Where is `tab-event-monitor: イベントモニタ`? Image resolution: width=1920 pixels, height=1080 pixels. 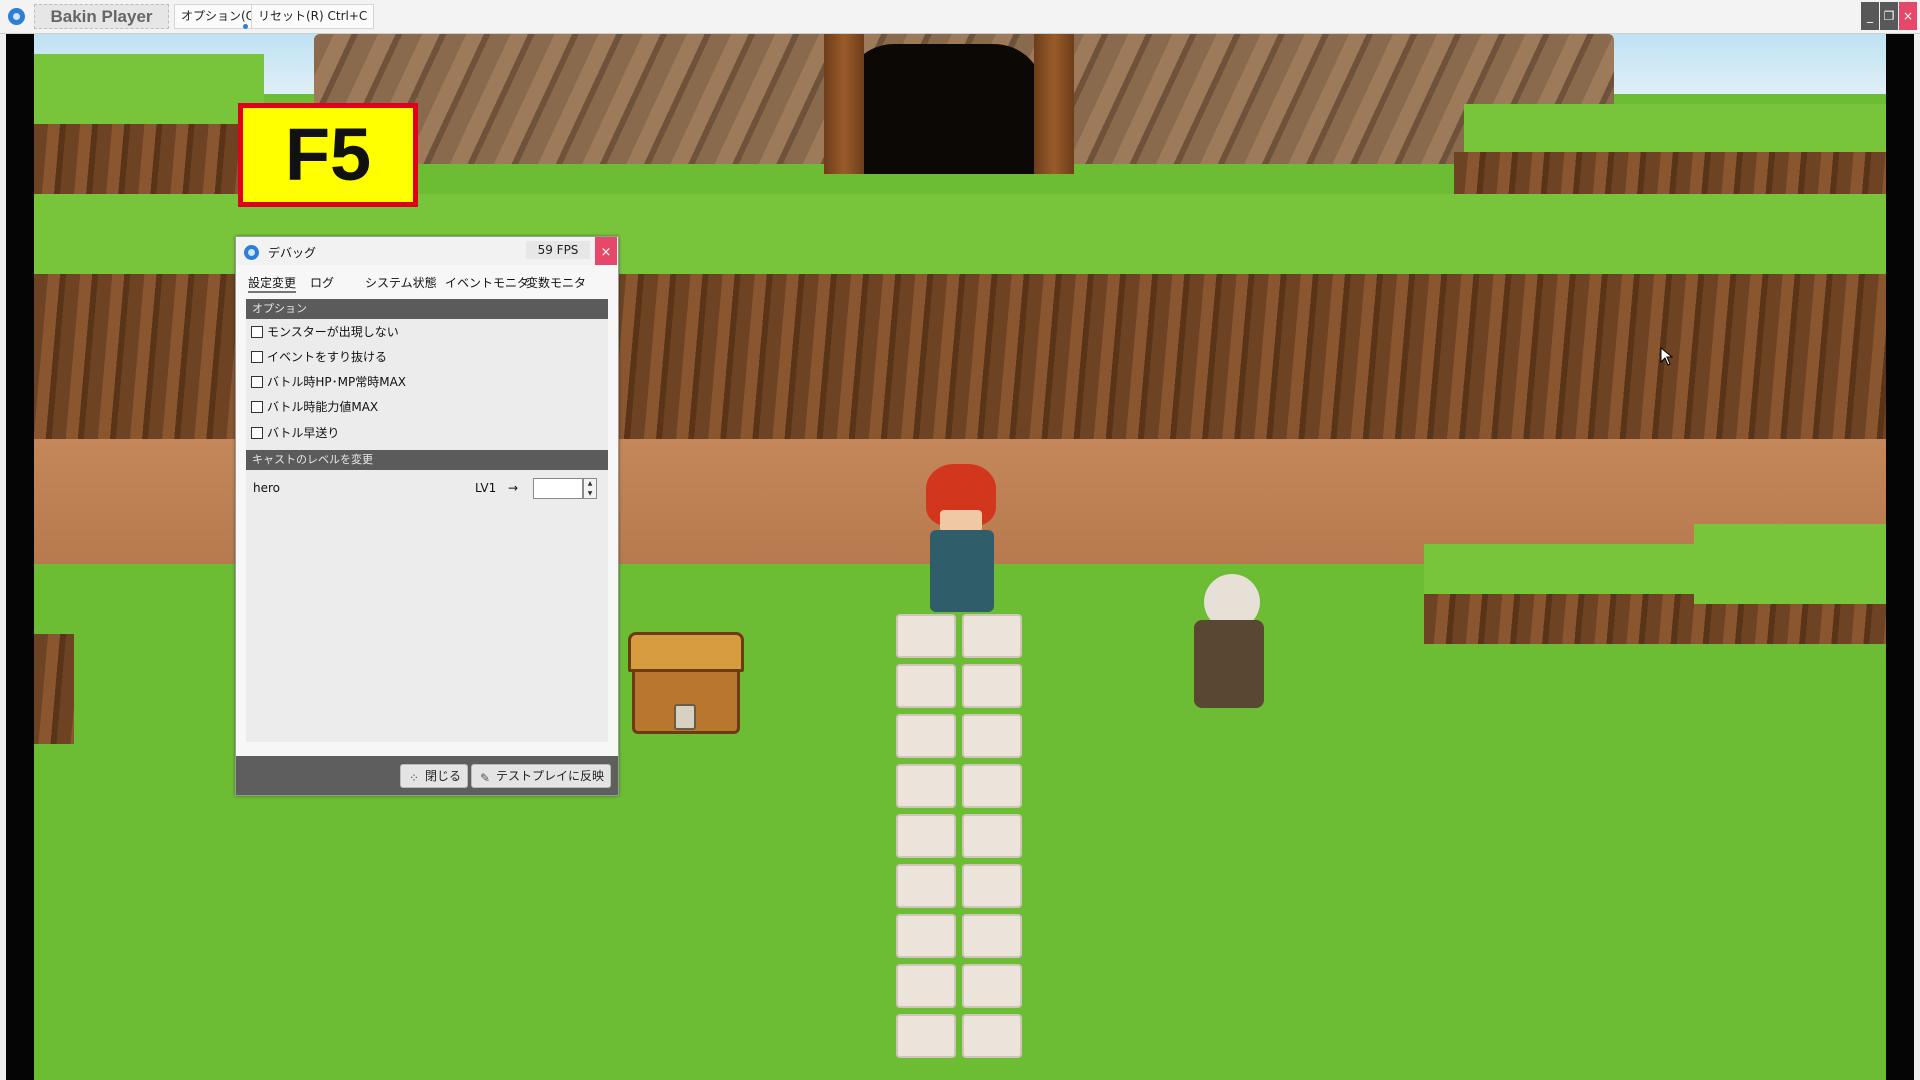 tab-event-monitor: イベントモニタ is located at coordinates (487, 283).